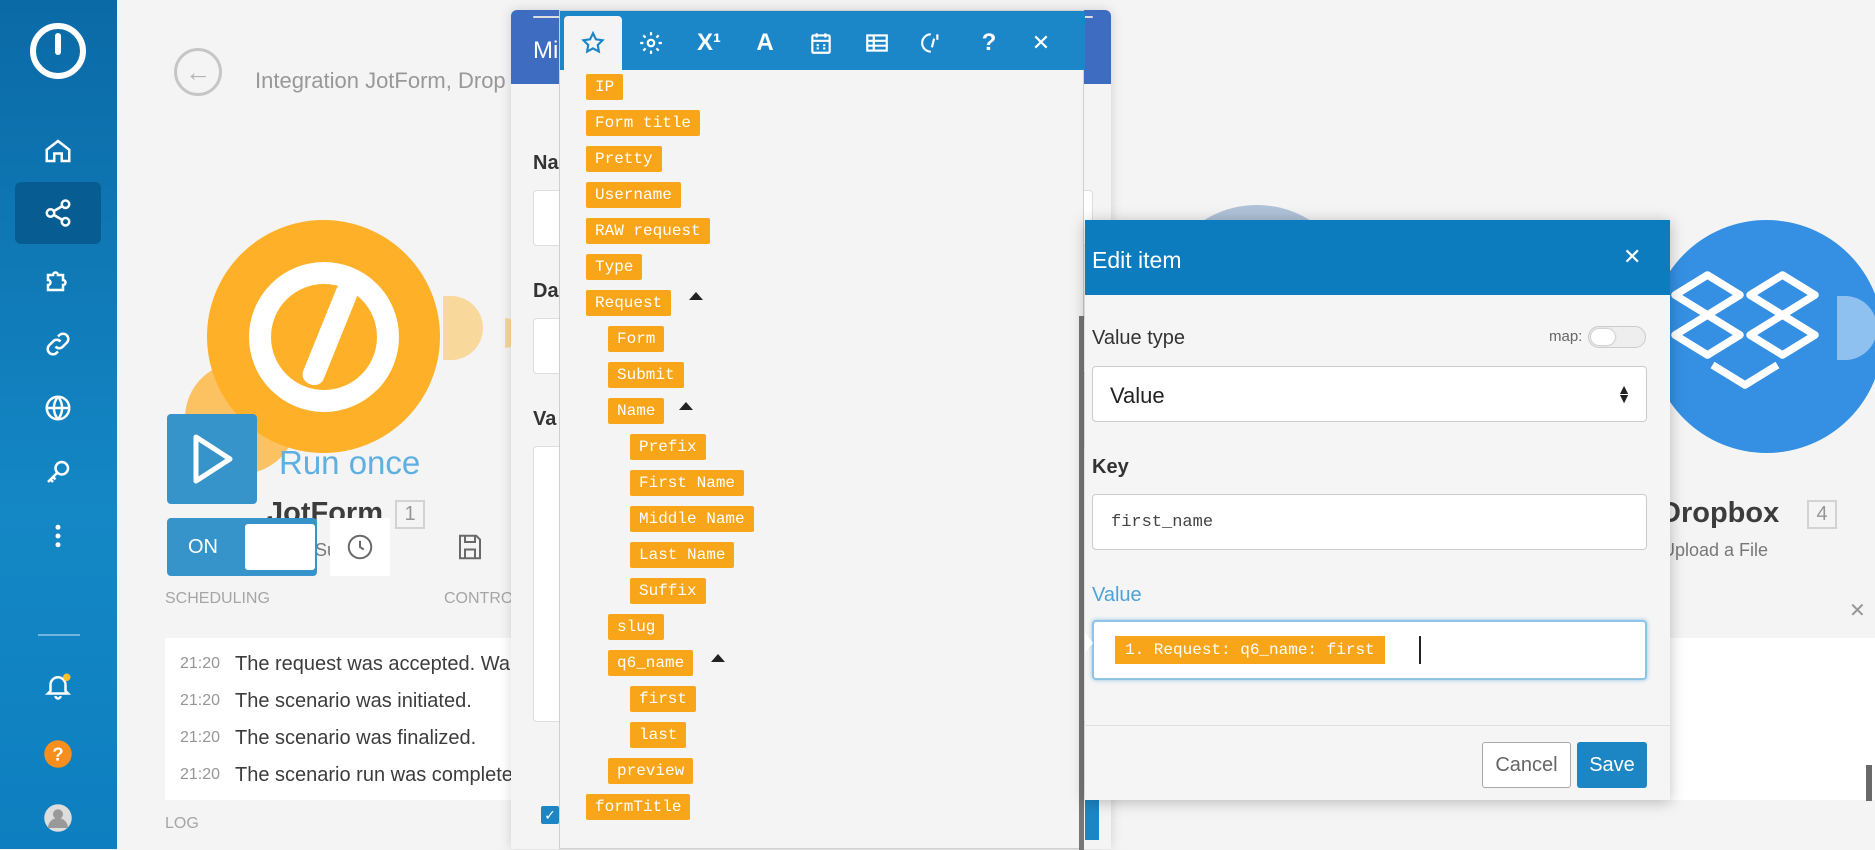  I want to click on key-label: Key, so click(1110, 467).